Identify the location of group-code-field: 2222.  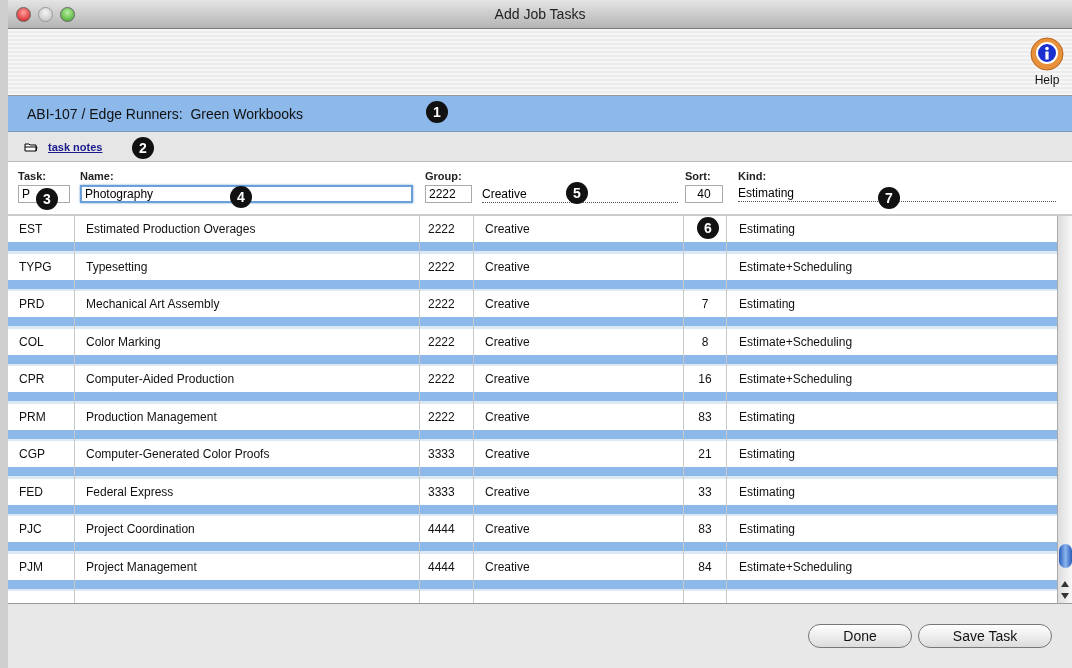
(448, 194).